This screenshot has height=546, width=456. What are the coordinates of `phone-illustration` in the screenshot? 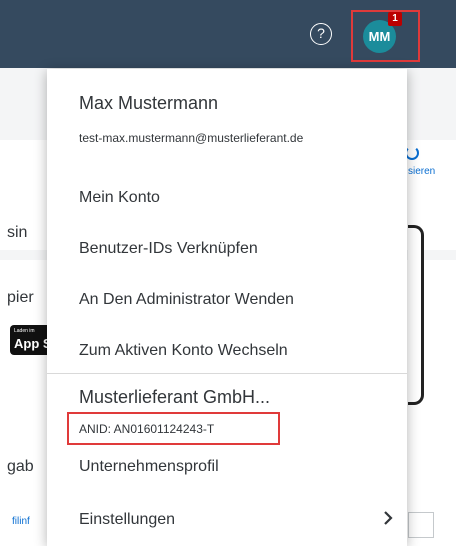 It's located at (416, 315).